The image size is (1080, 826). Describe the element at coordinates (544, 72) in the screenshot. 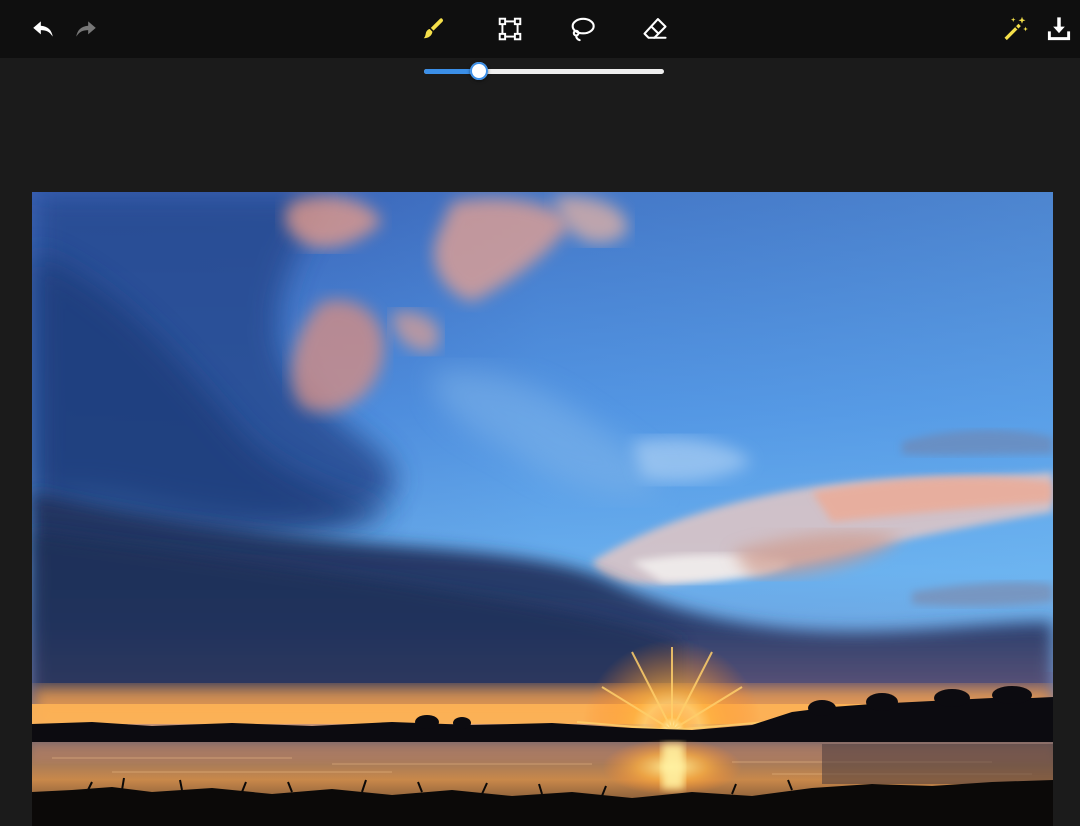

I see `brush-size-slider` at that location.